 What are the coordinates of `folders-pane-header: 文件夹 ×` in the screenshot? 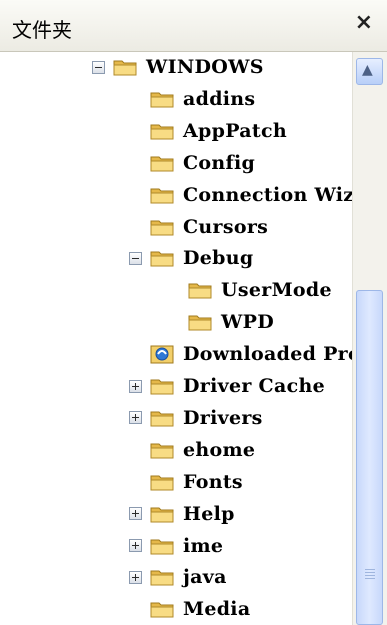 It's located at (193, 26).